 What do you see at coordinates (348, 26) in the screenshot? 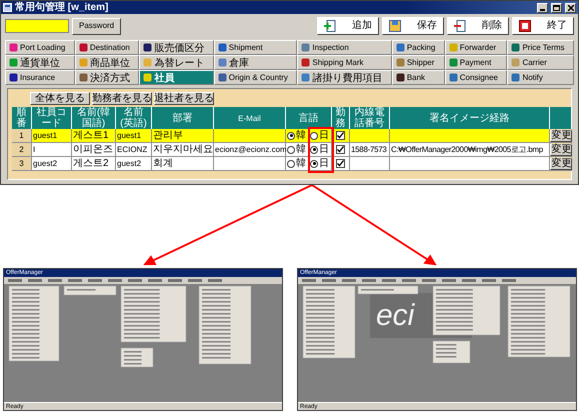
I see `toolbar-button: 追加` at bounding box center [348, 26].